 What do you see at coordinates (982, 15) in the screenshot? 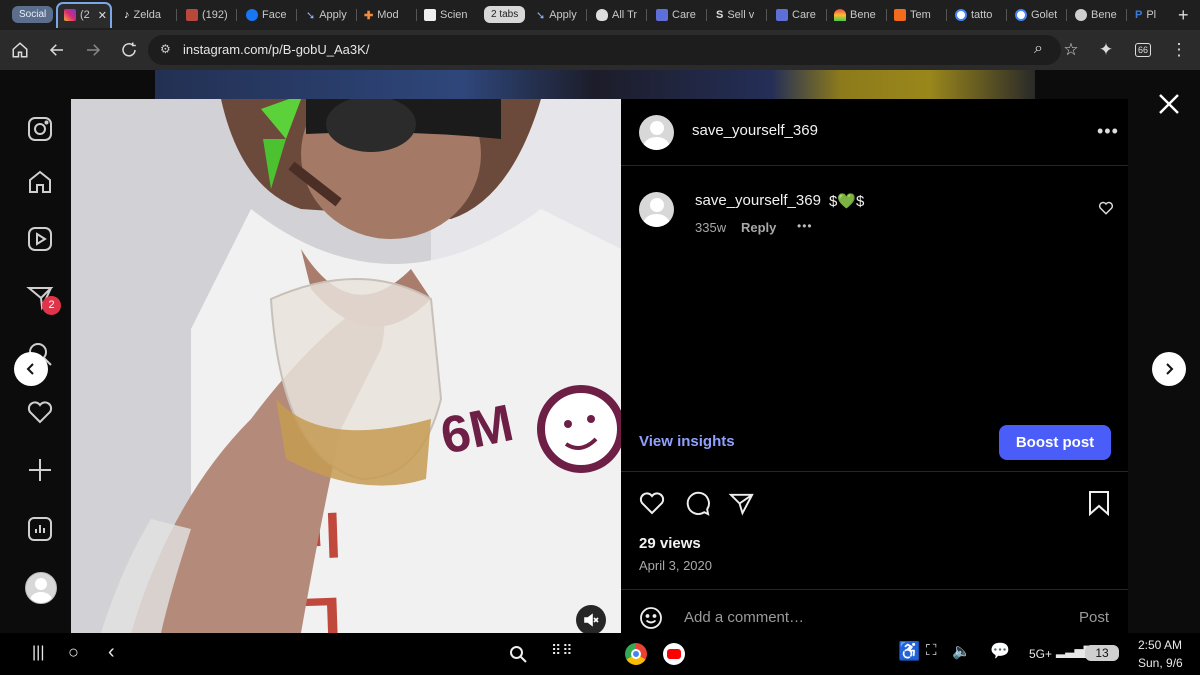
I see `tab-label: tatto` at bounding box center [982, 15].